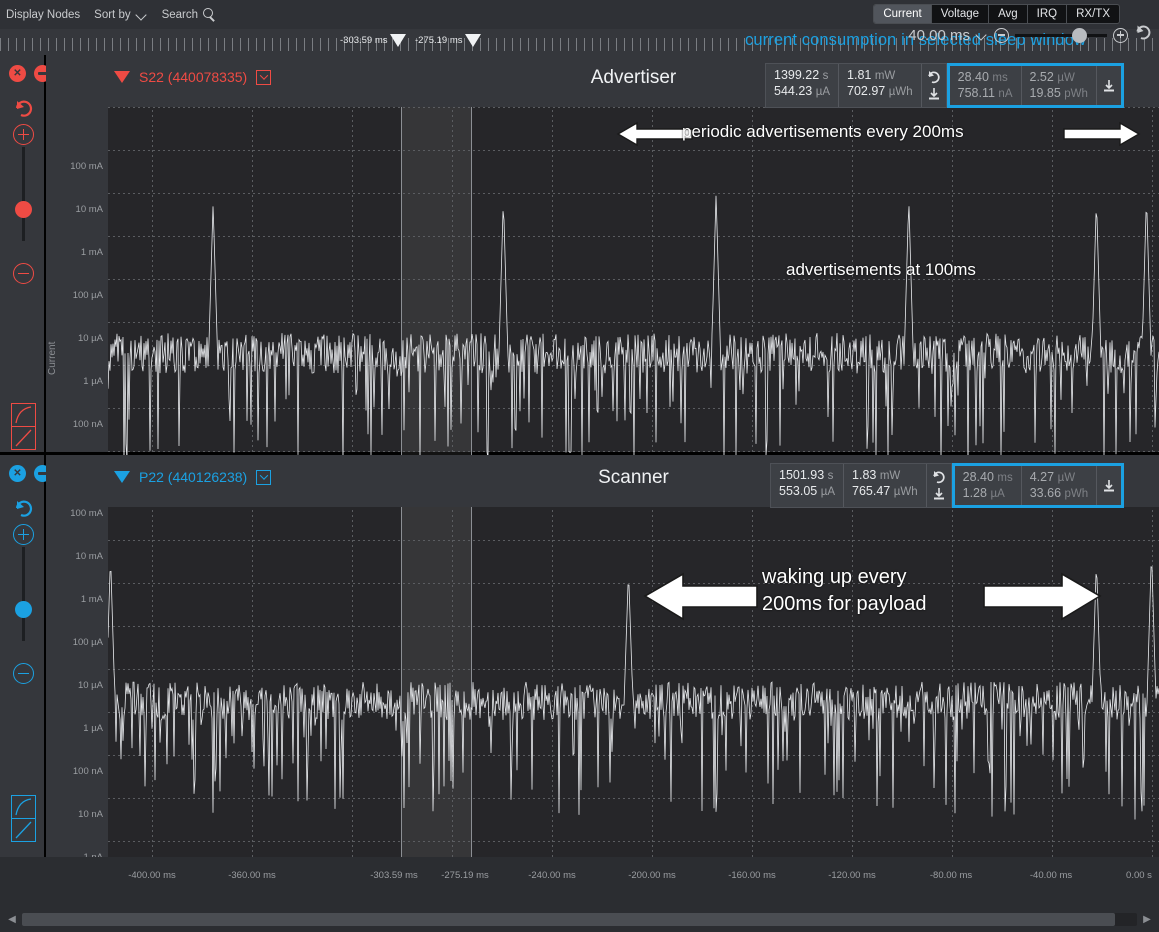 This screenshot has height=932, width=1159. I want to click on y-tick-label: 1 µA, so click(93, 381).